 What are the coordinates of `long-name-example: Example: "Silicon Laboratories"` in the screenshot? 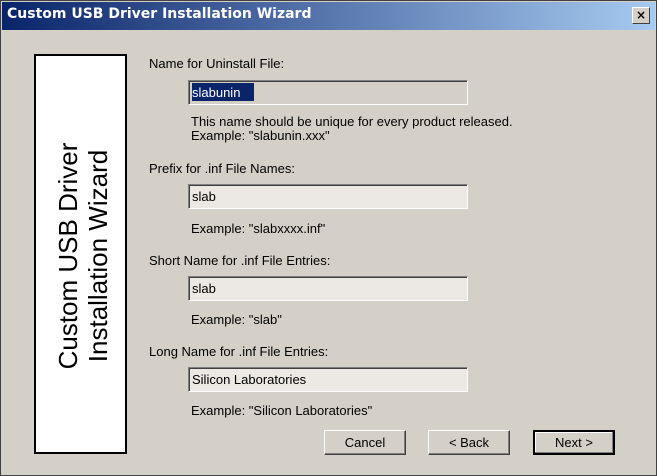 It's located at (282, 410).